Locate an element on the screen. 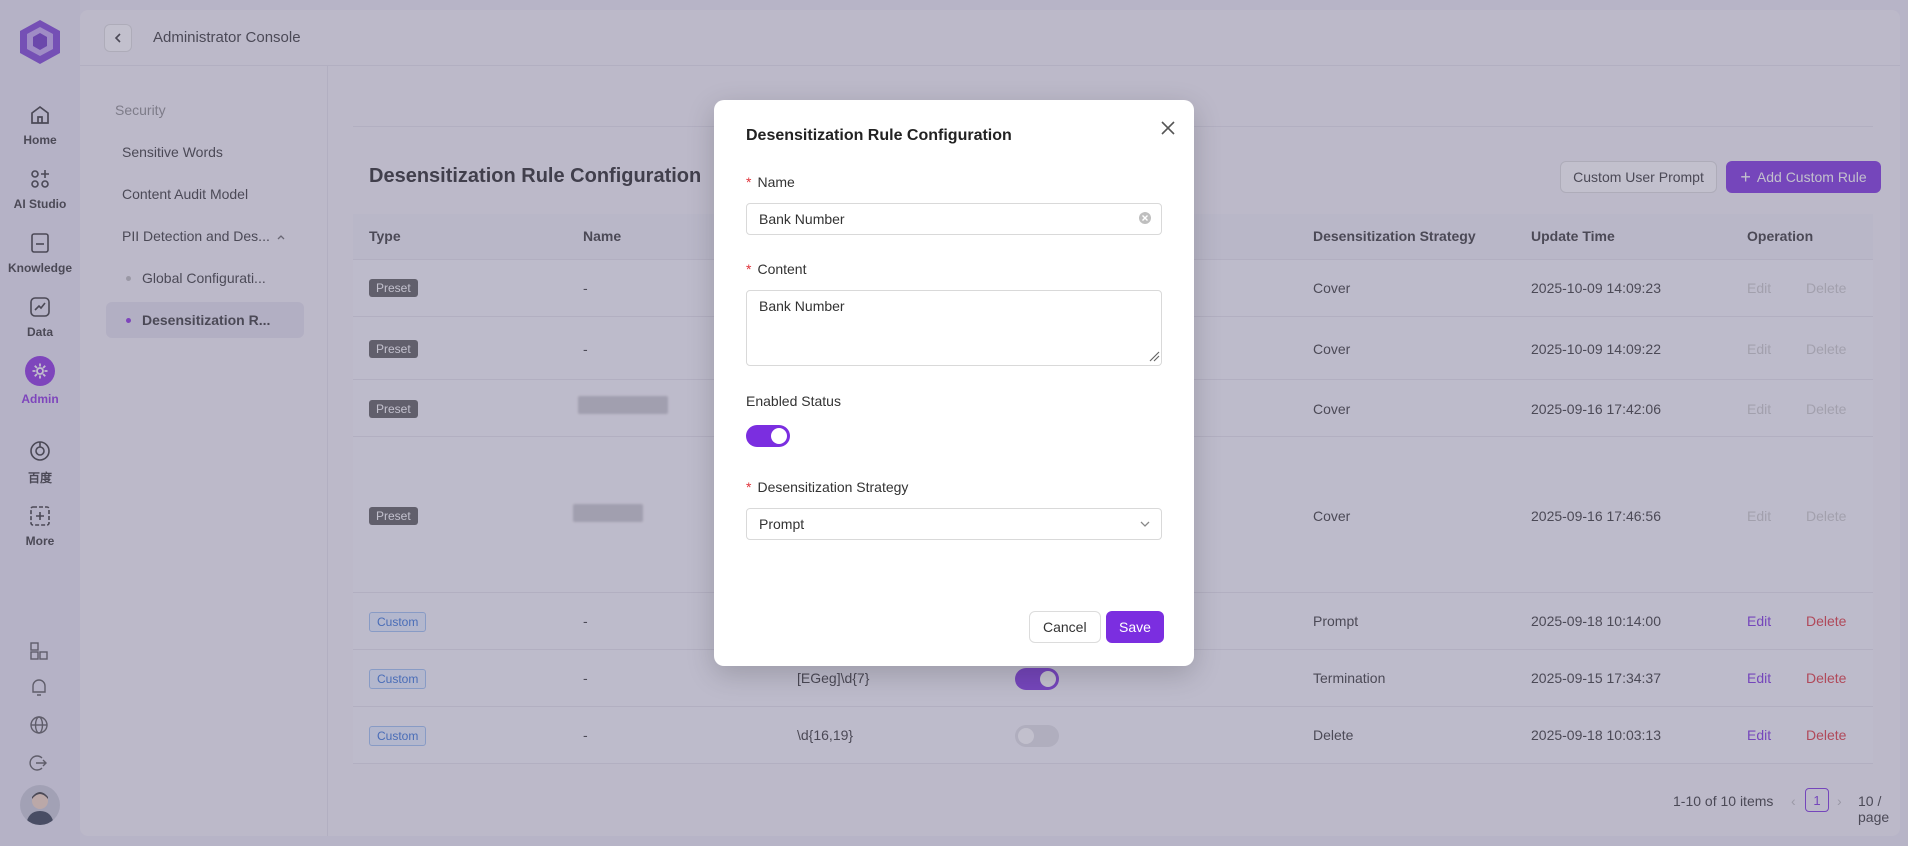  content-field-label: * Content is located at coordinates (776, 269).